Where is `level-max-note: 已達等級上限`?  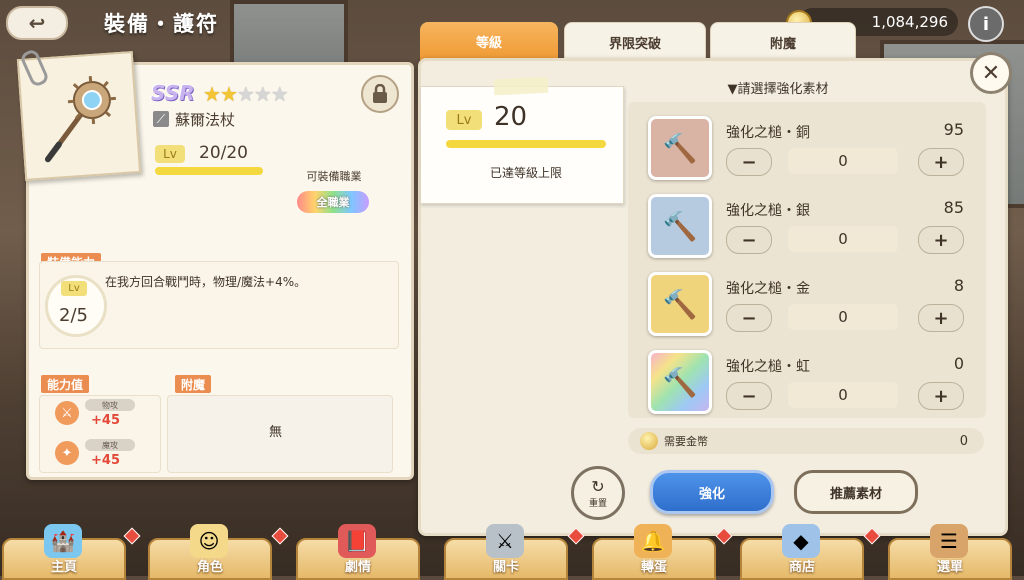 level-max-note: 已達等級上限 is located at coordinates (526, 172).